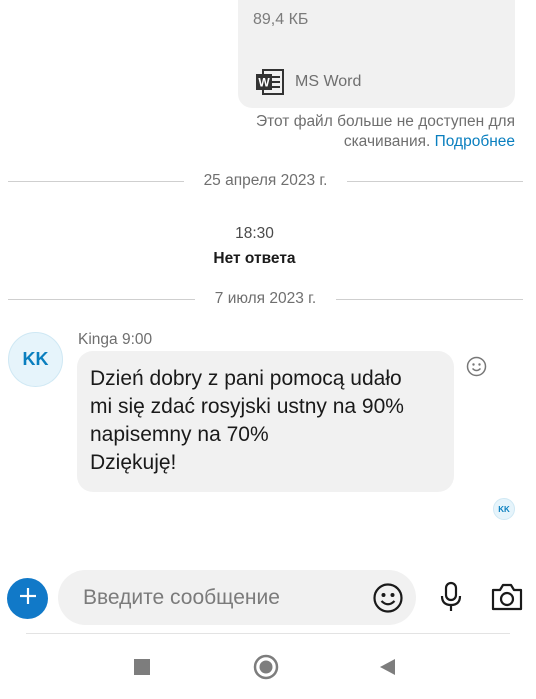  I want to click on read-receipt-avatar: KK, so click(504, 509).